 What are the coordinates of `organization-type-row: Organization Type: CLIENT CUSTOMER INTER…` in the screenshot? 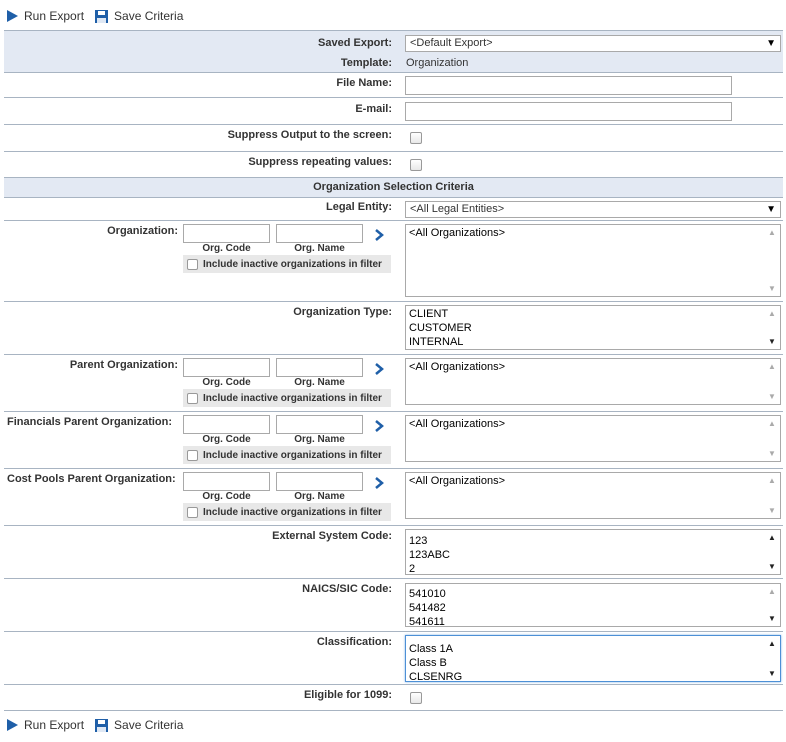 It's located at (393, 327).